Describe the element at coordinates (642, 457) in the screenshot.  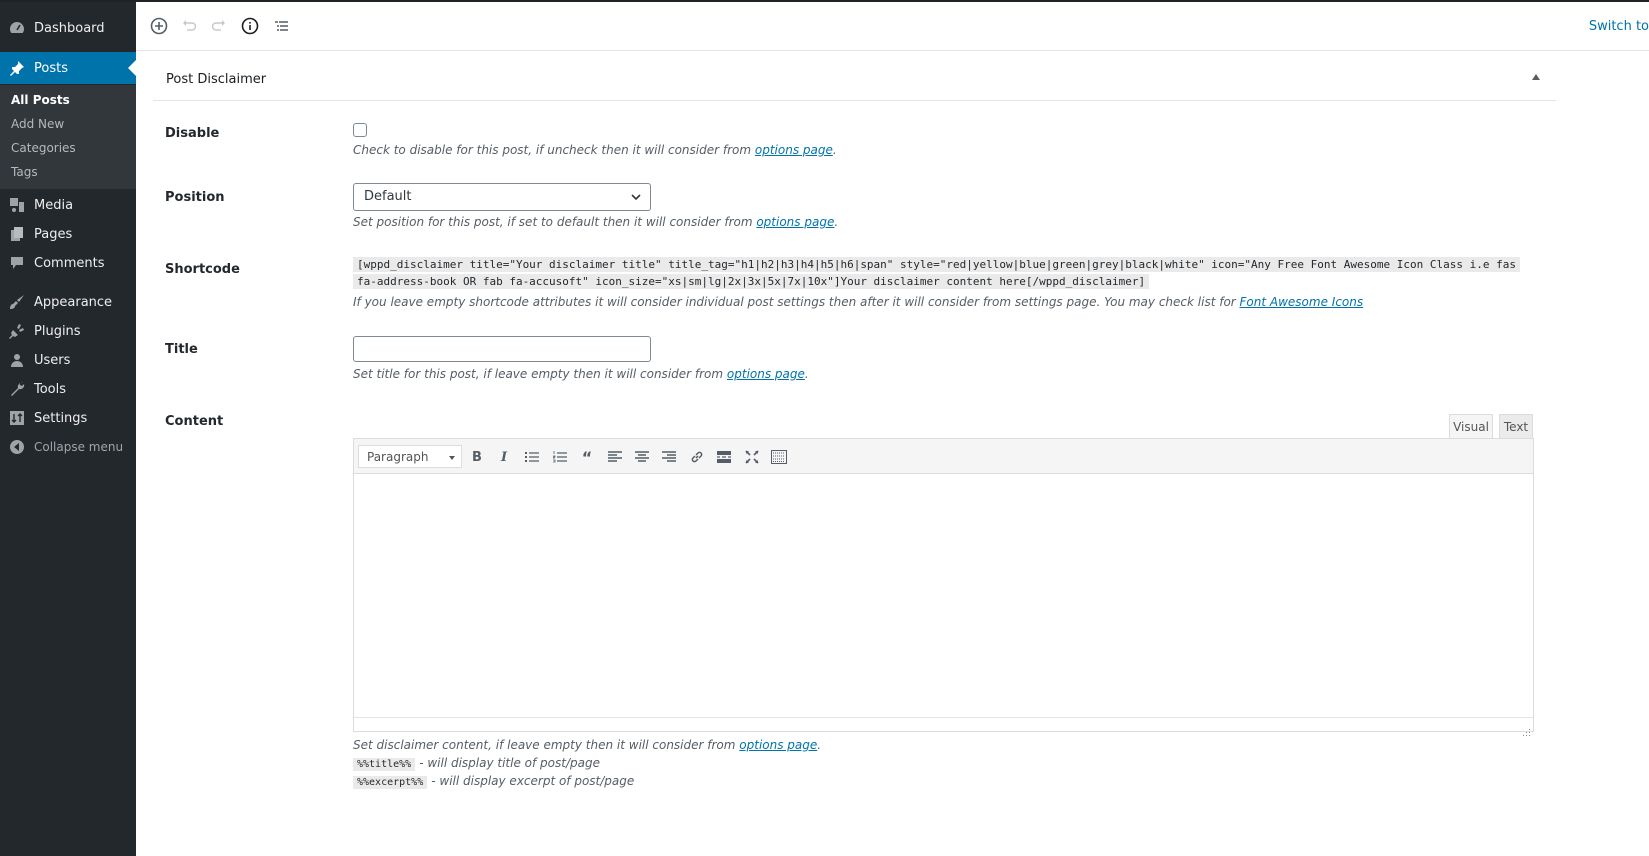
I see `align-center-icon` at that location.